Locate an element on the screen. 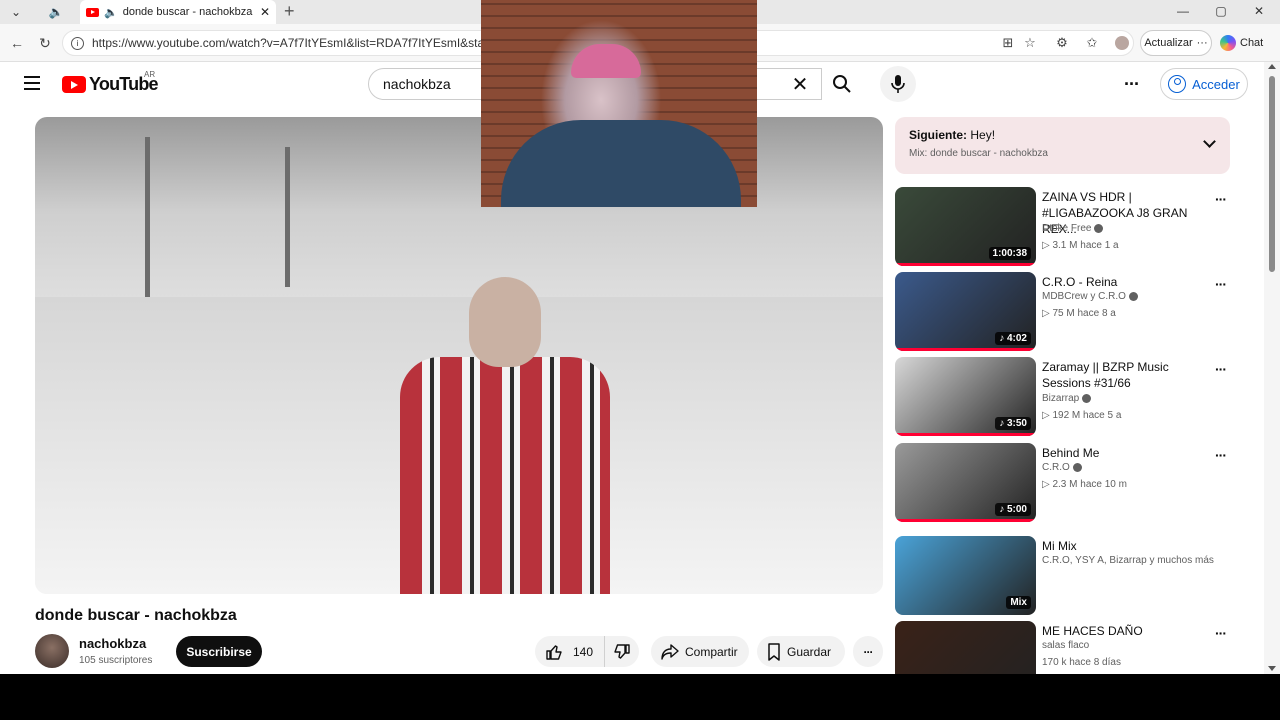 This screenshot has height=720, width=1280. video-thumbnail: Mix is located at coordinates (965, 575).